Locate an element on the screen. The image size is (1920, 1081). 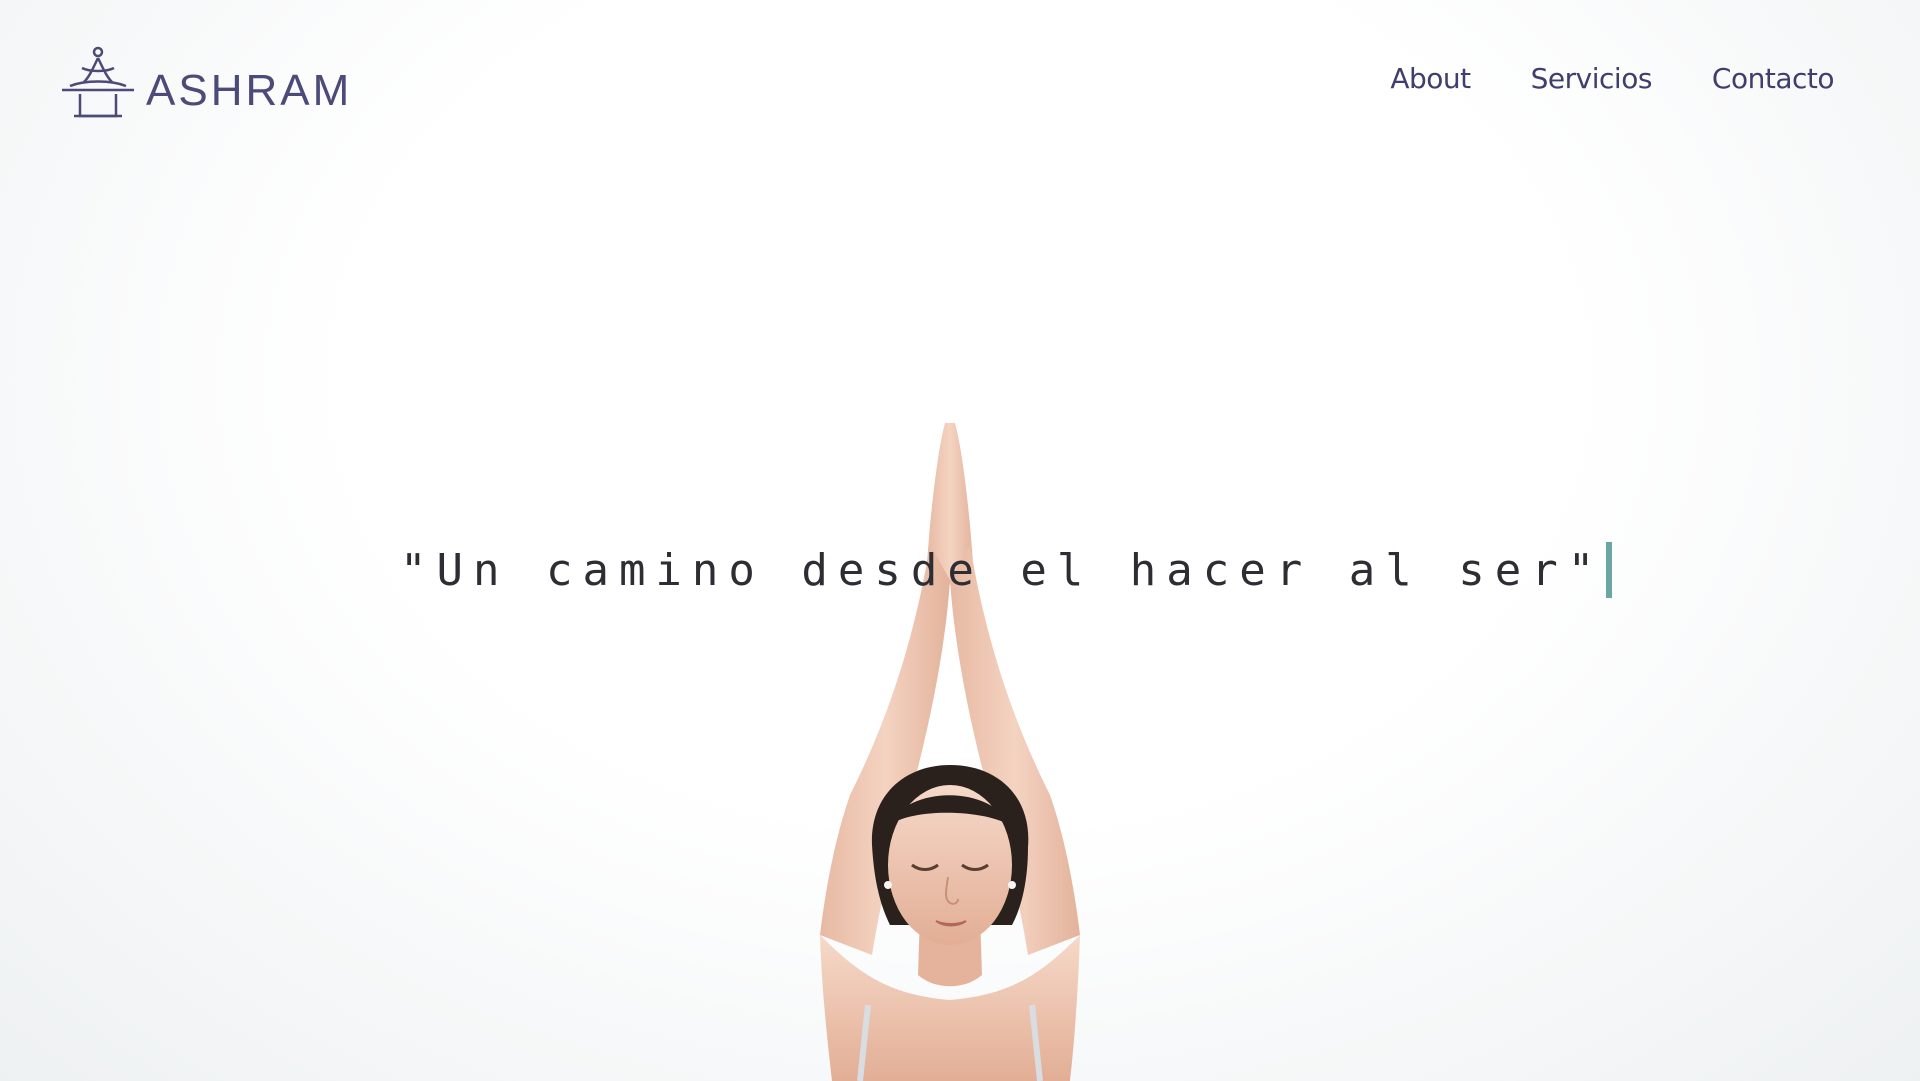
typing-cursor is located at coordinates (1609, 570).